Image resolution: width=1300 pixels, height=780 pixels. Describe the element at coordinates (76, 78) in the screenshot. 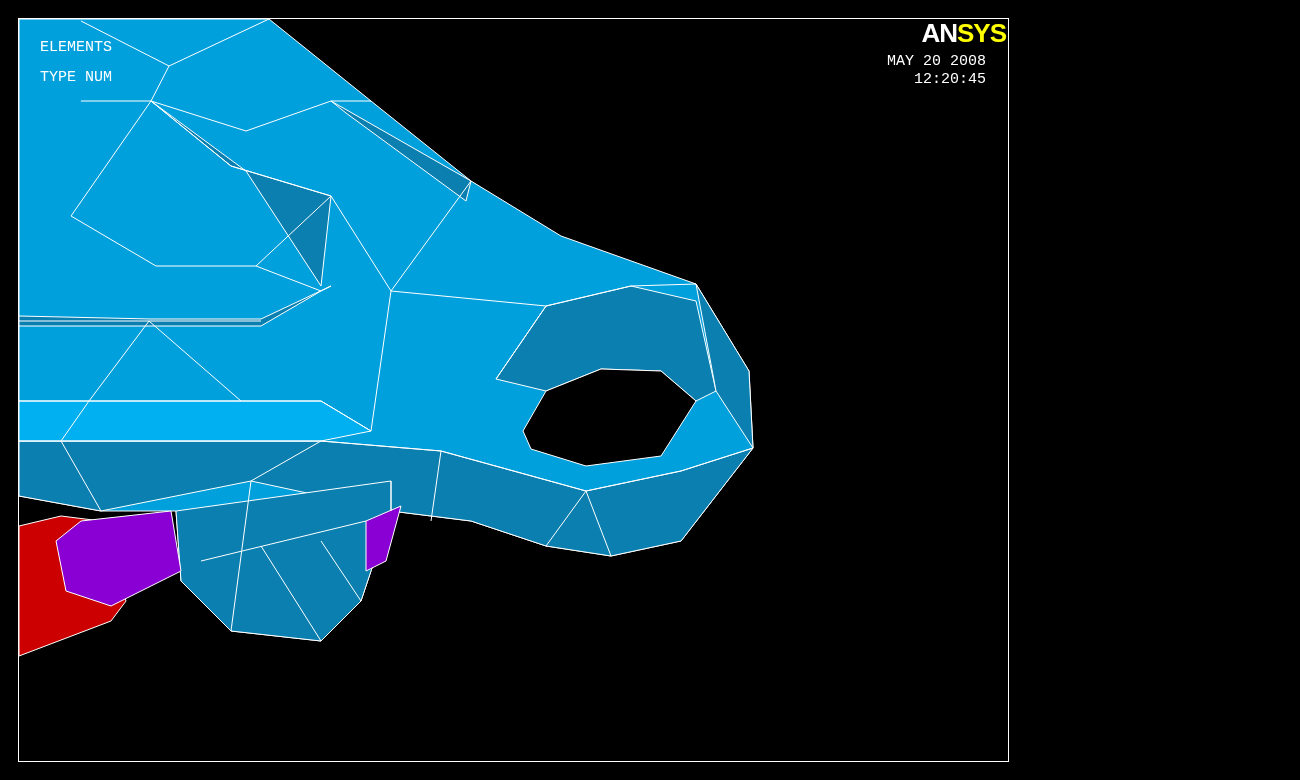

I see `legend-text: TYPE NUM` at that location.